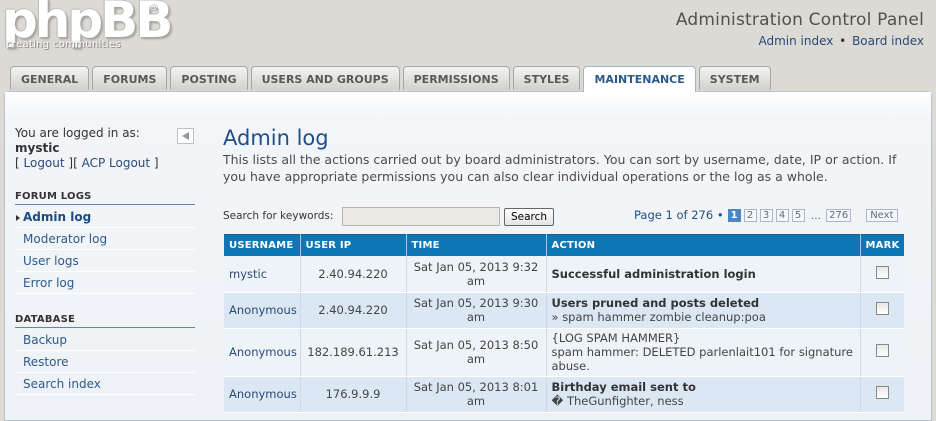 The width and height of the screenshot is (936, 421). What do you see at coordinates (782, 215) in the screenshot?
I see `page-4: 4` at bounding box center [782, 215].